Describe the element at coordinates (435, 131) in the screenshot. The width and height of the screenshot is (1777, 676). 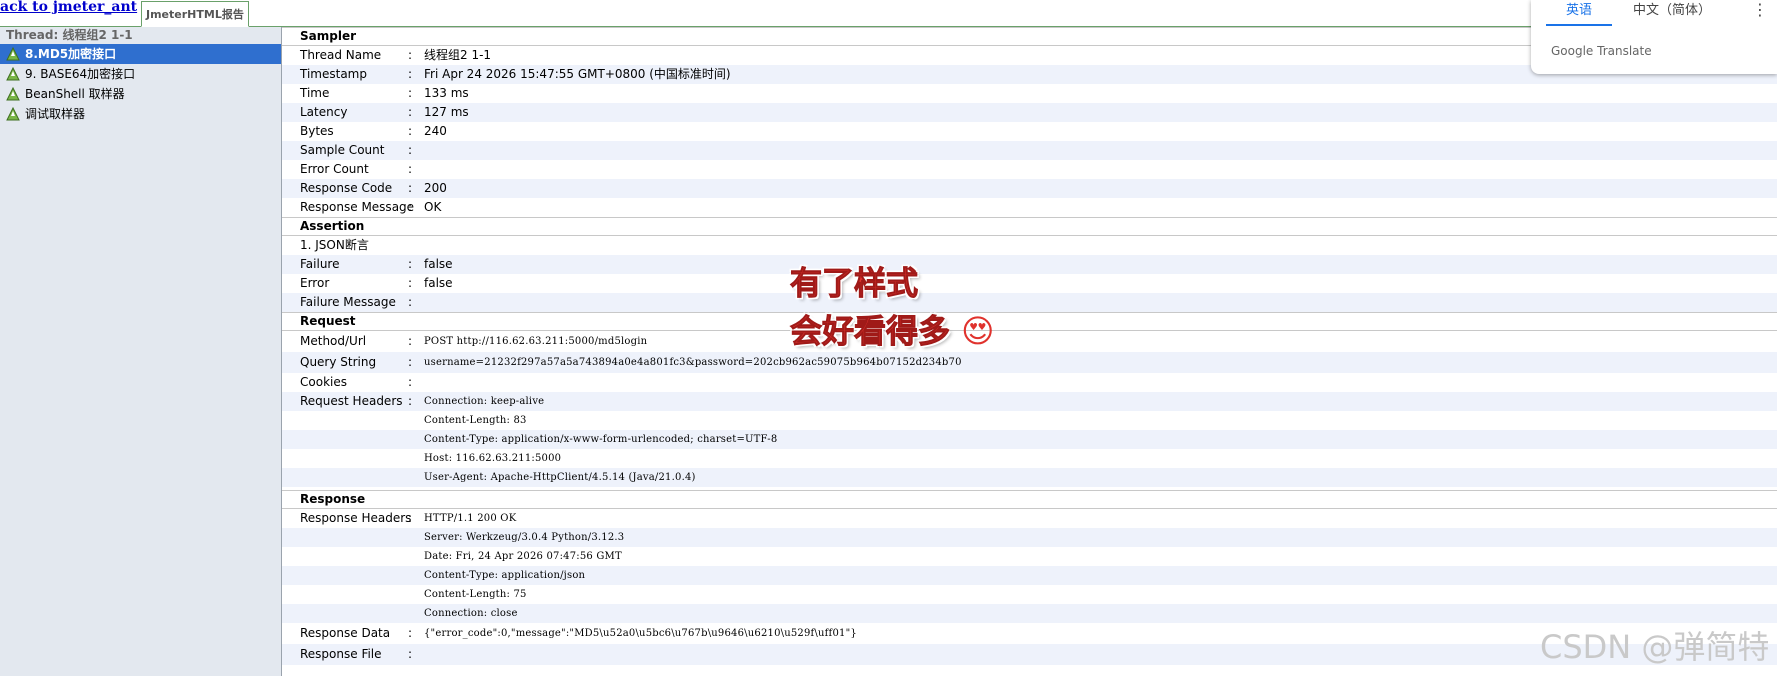
I see `row-value: 240` at that location.